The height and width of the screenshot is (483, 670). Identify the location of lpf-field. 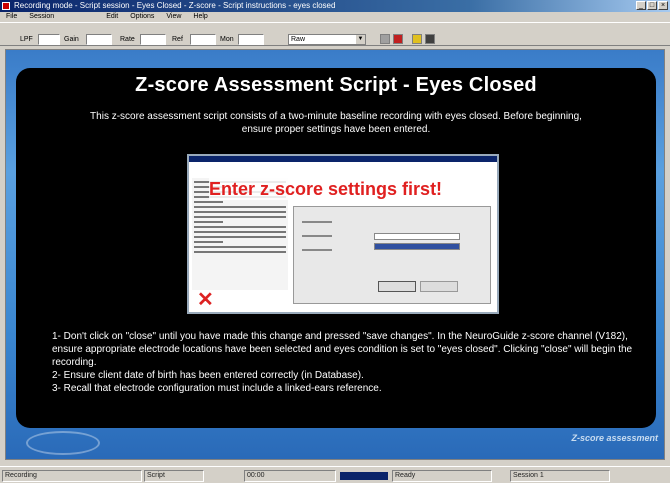
(49, 39).